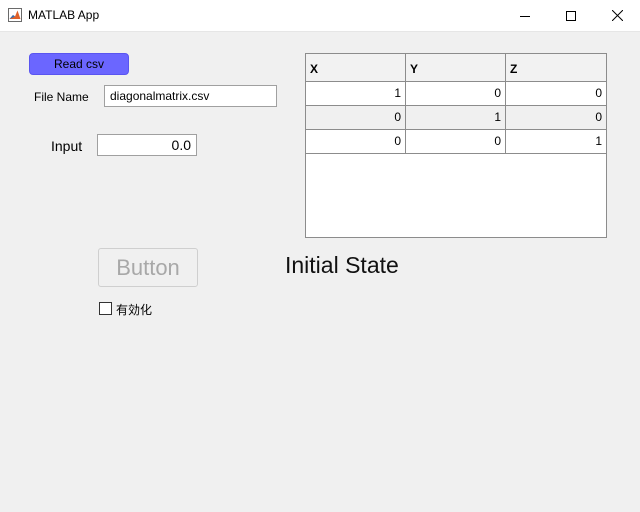 The width and height of the screenshot is (640, 512). I want to click on enable-checkbox, so click(105, 308).